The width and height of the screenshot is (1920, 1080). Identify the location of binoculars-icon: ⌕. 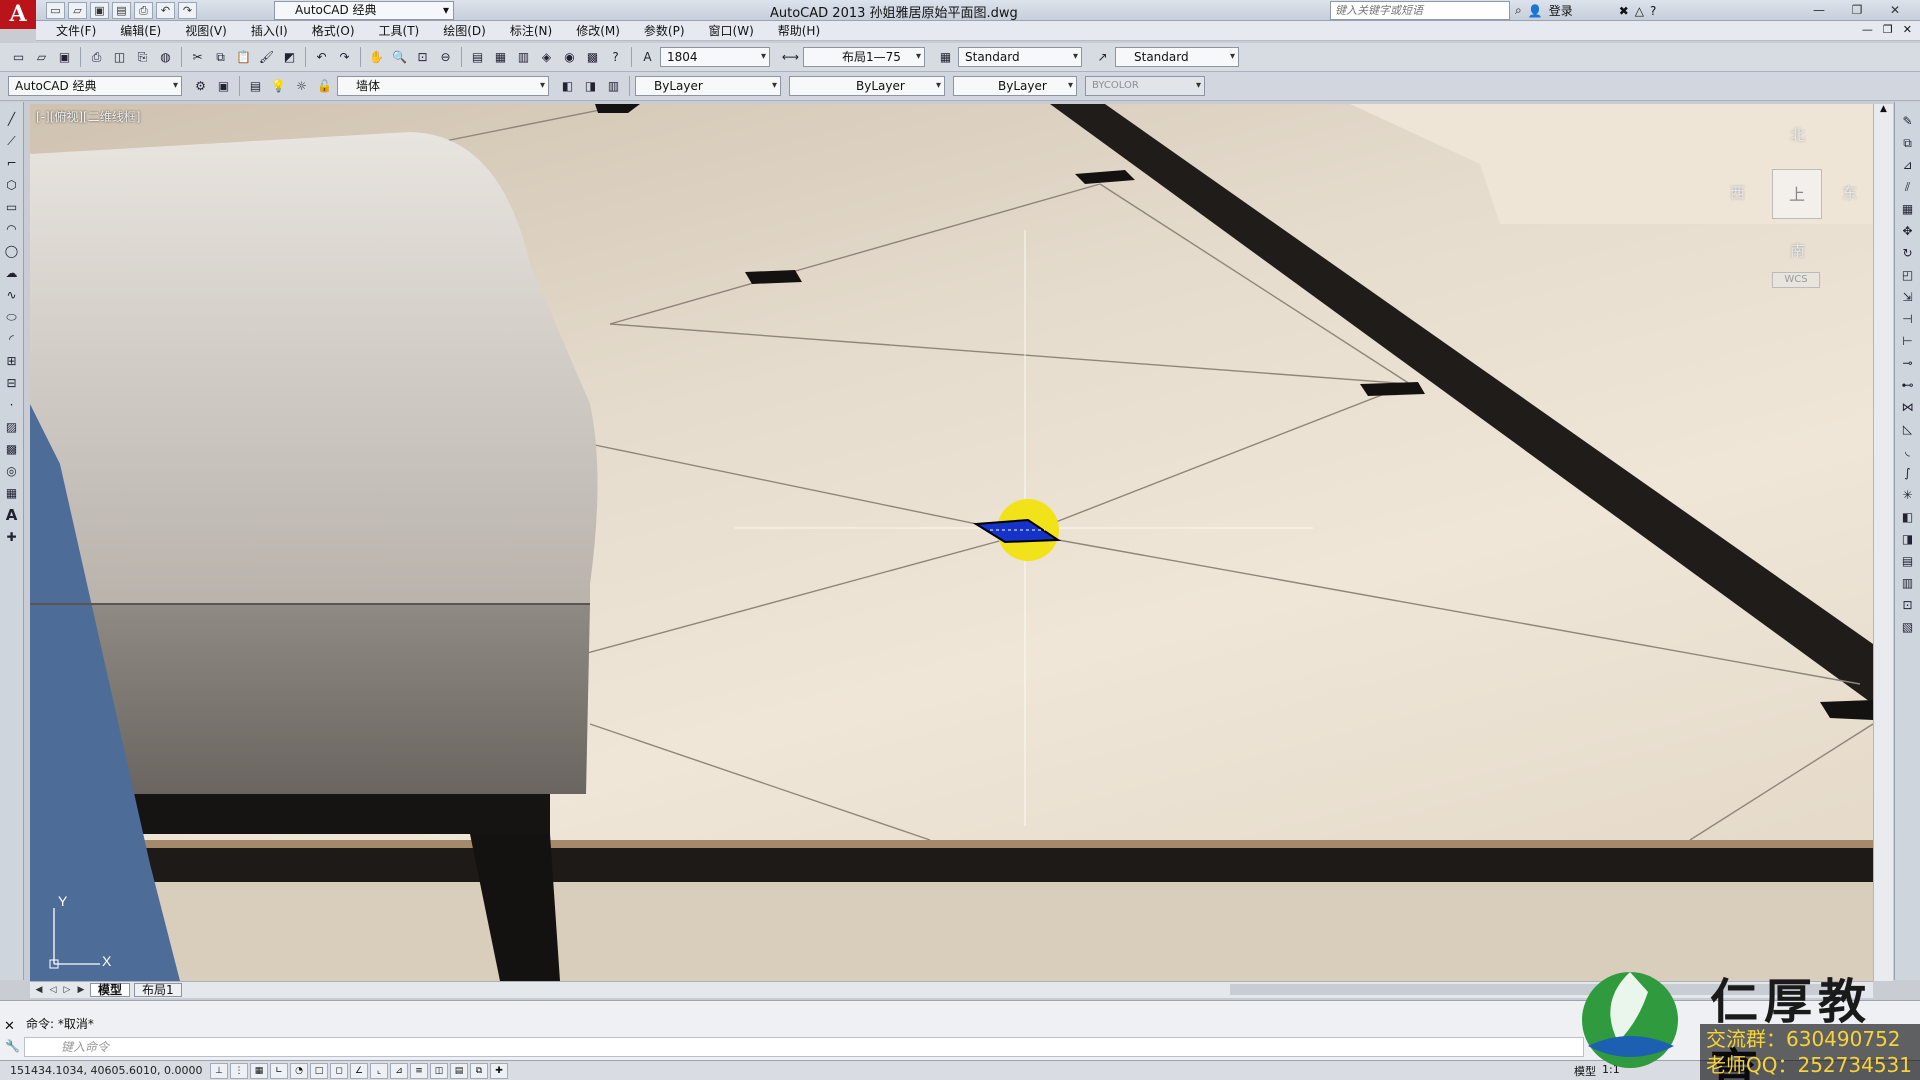
(1518, 10).